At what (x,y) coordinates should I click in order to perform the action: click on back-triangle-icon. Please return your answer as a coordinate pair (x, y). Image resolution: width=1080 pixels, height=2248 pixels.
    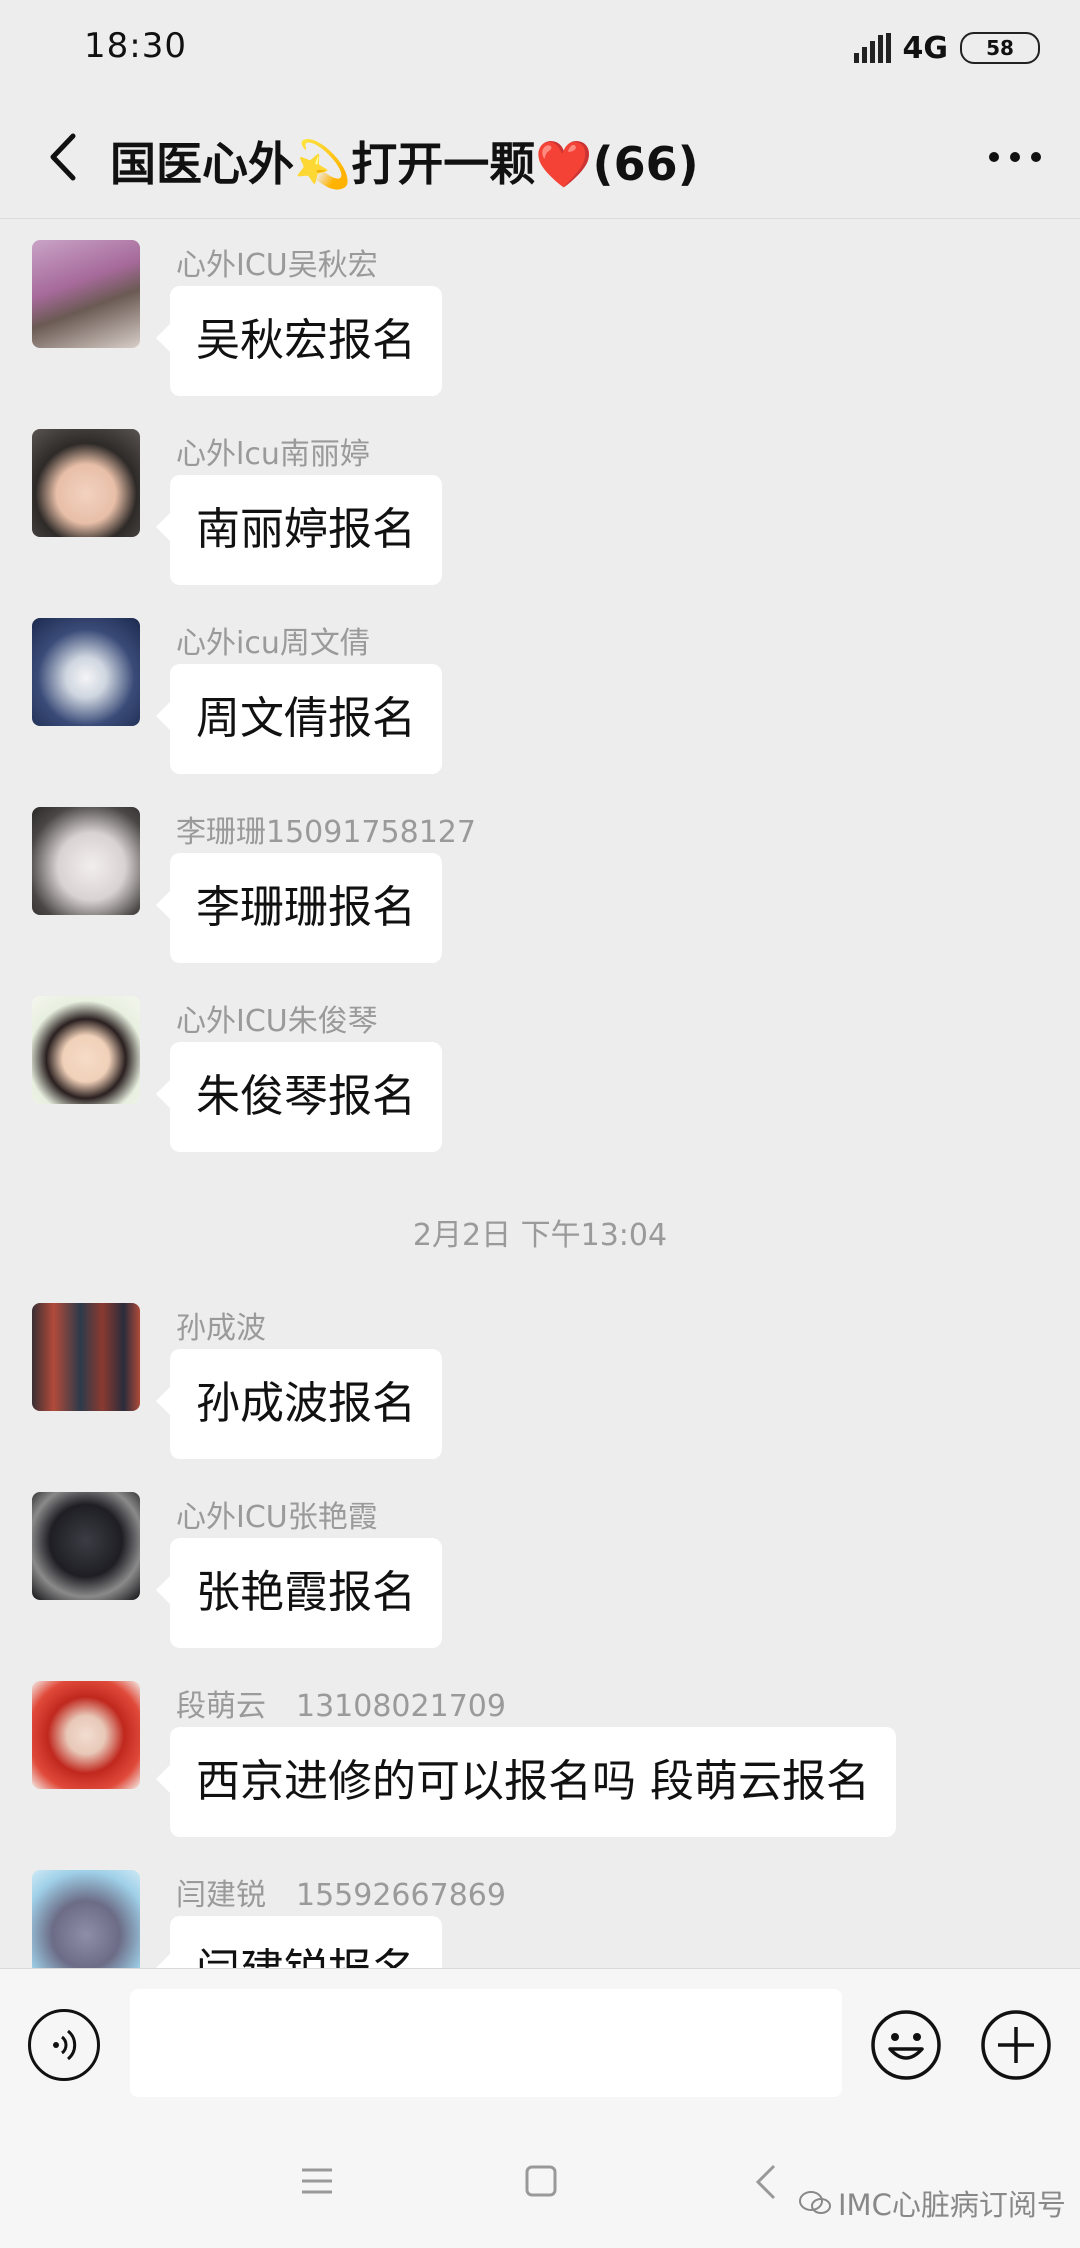
    Looking at the image, I should click on (765, 2182).